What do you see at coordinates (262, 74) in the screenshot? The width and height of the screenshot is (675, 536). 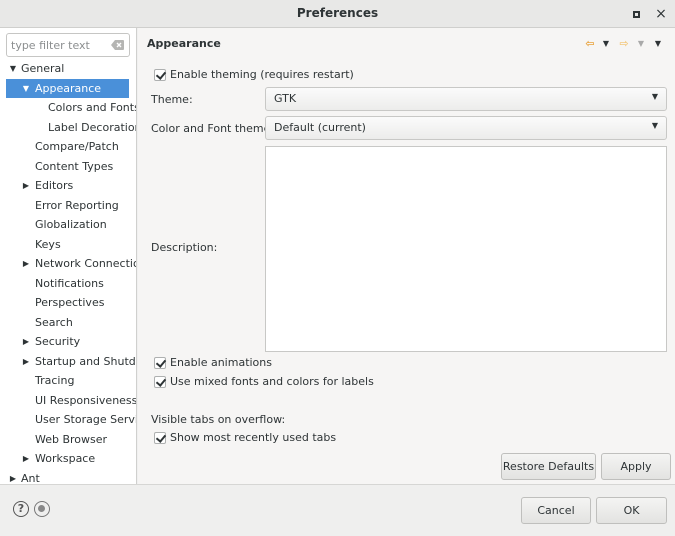 I see `enable-theming-label: Enable theming (requires restart)` at bounding box center [262, 74].